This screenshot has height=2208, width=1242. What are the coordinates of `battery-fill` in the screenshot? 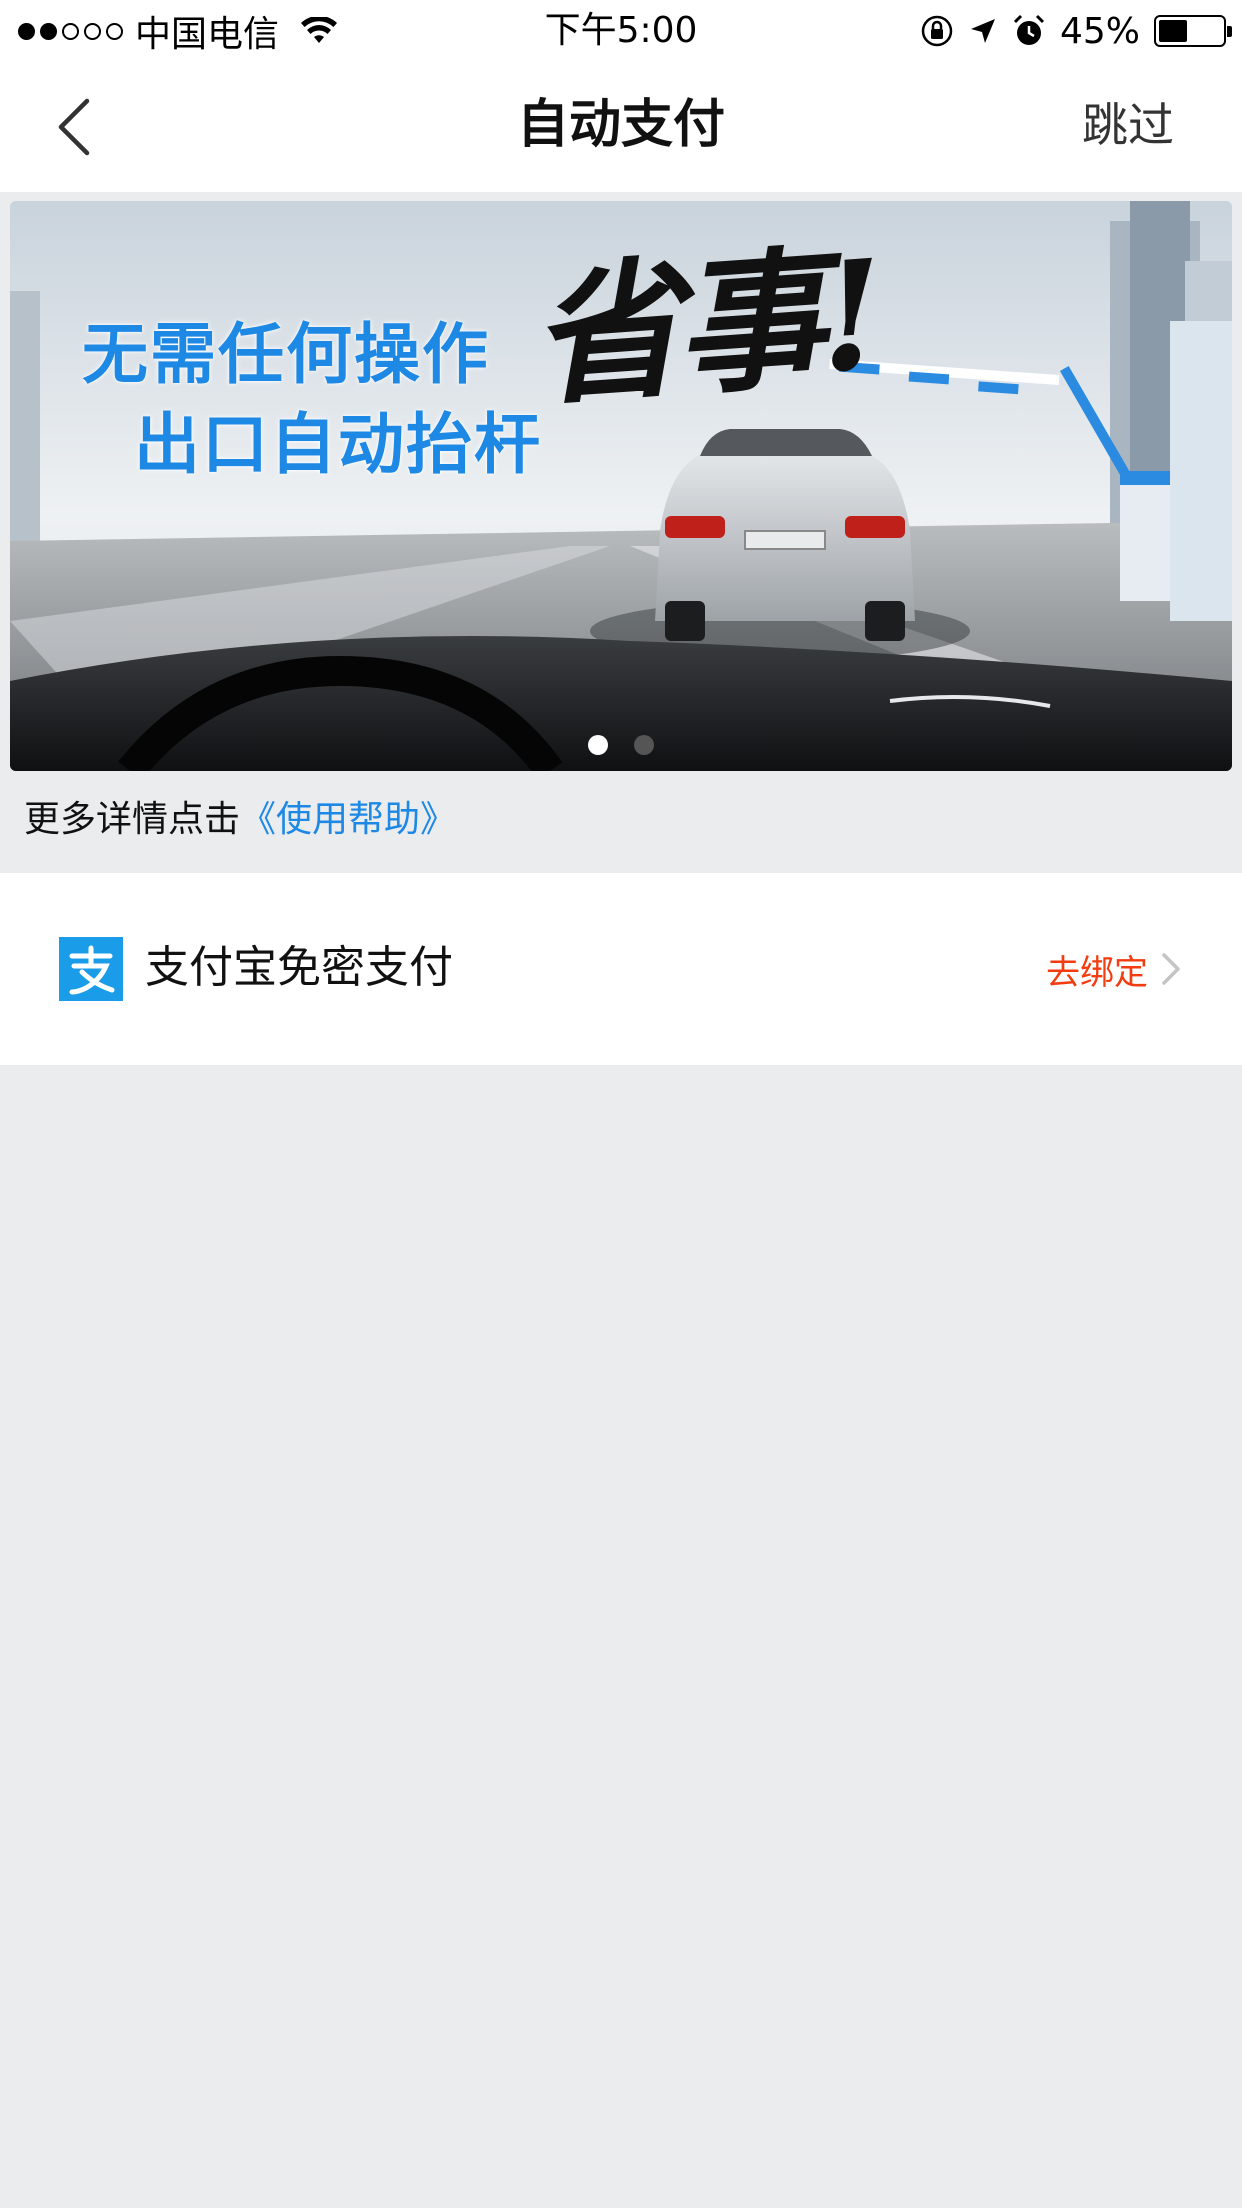 It's located at (1173, 31).